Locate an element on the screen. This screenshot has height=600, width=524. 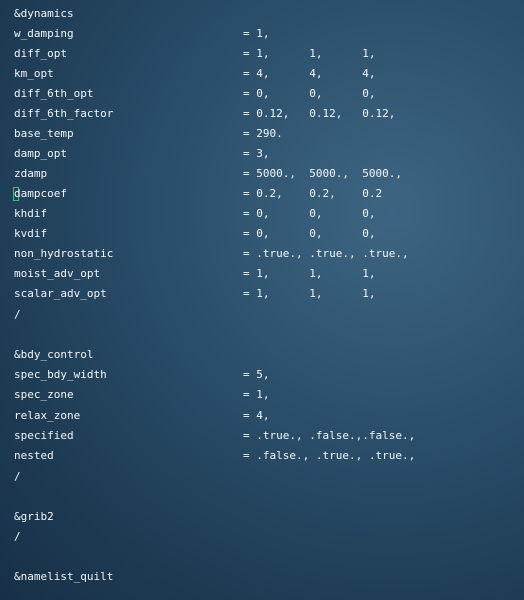
namelist-key: relax_zone is located at coordinates (47, 415).